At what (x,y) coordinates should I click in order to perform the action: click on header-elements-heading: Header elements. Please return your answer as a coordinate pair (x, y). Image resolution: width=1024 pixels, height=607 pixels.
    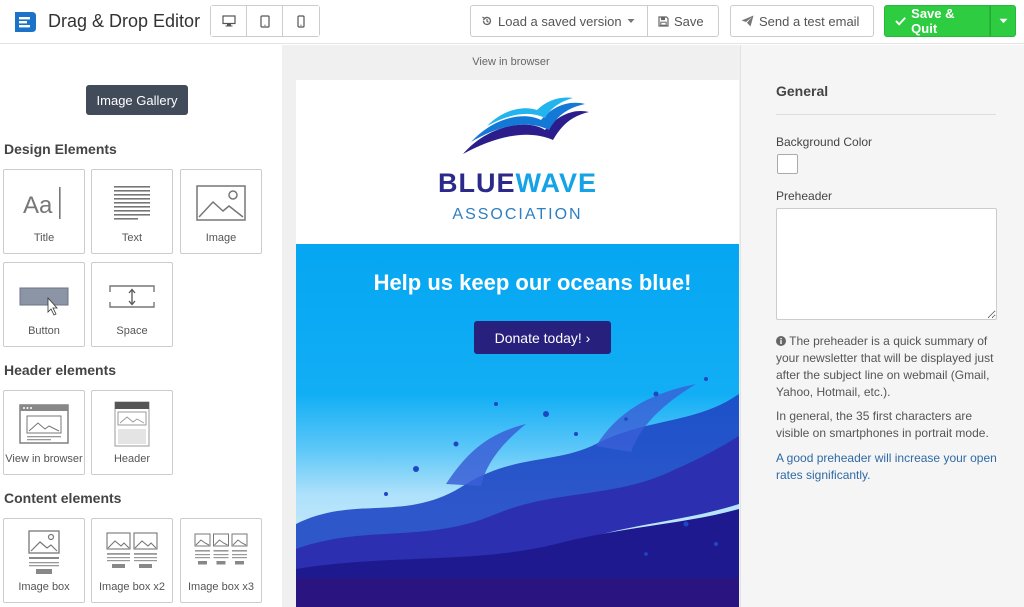
    Looking at the image, I should click on (60, 370).